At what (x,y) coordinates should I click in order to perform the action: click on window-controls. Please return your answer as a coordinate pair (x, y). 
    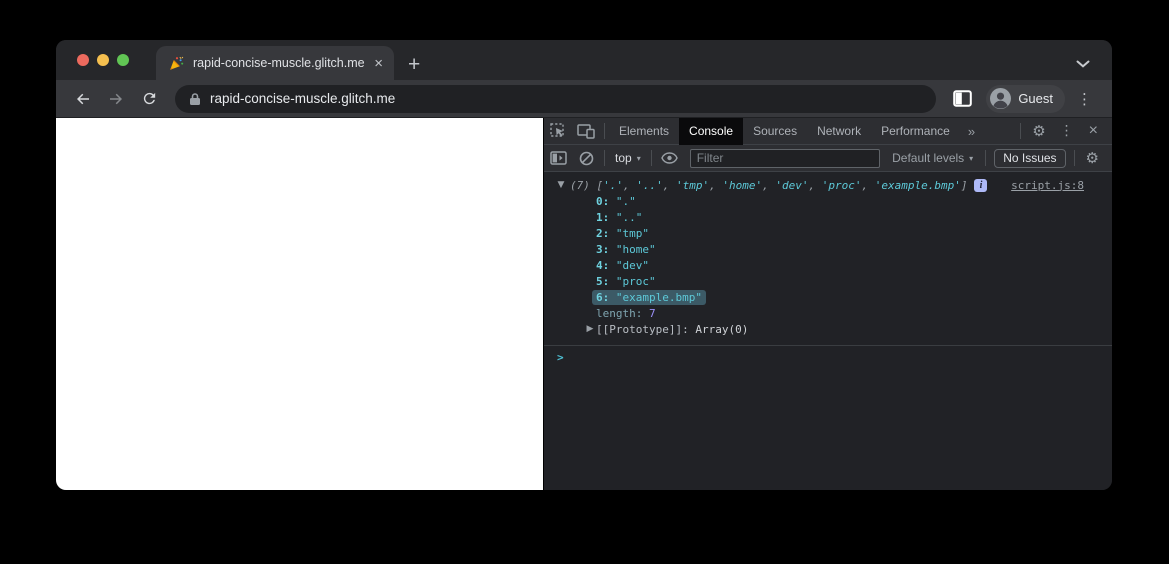
    Looking at the image, I should click on (103, 60).